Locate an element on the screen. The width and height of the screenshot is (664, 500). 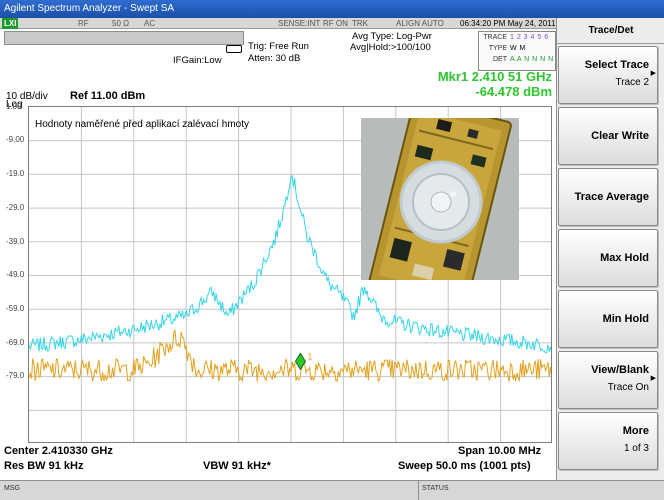
lxi-badge: LXI is located at coordinates (10, 23).